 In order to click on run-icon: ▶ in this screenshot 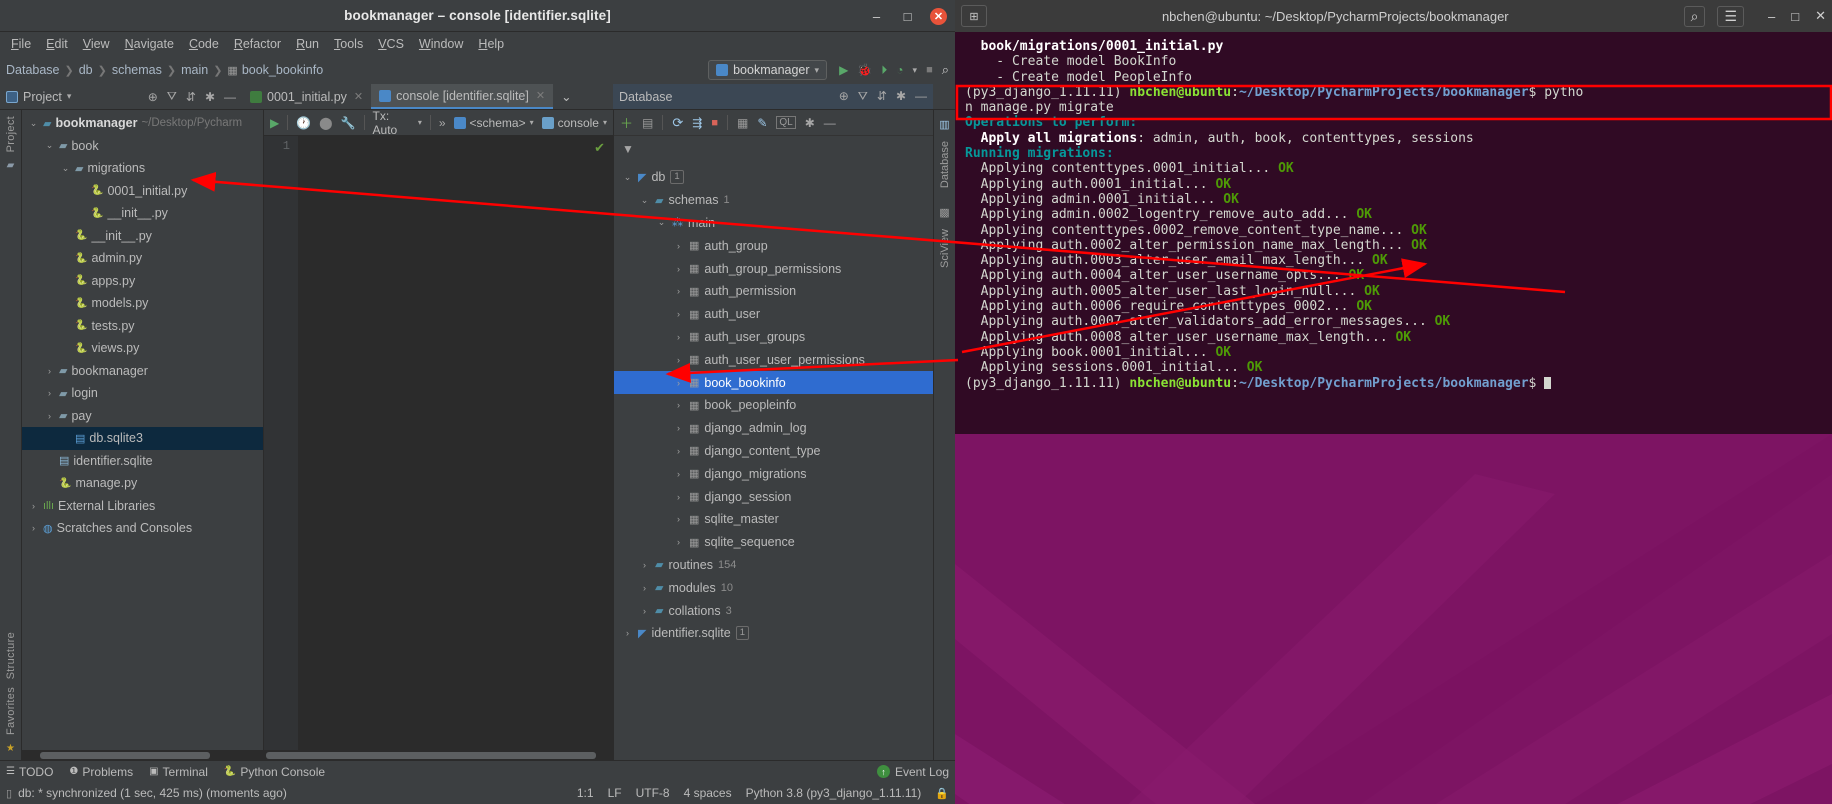, I will do `click(843, 70)`.